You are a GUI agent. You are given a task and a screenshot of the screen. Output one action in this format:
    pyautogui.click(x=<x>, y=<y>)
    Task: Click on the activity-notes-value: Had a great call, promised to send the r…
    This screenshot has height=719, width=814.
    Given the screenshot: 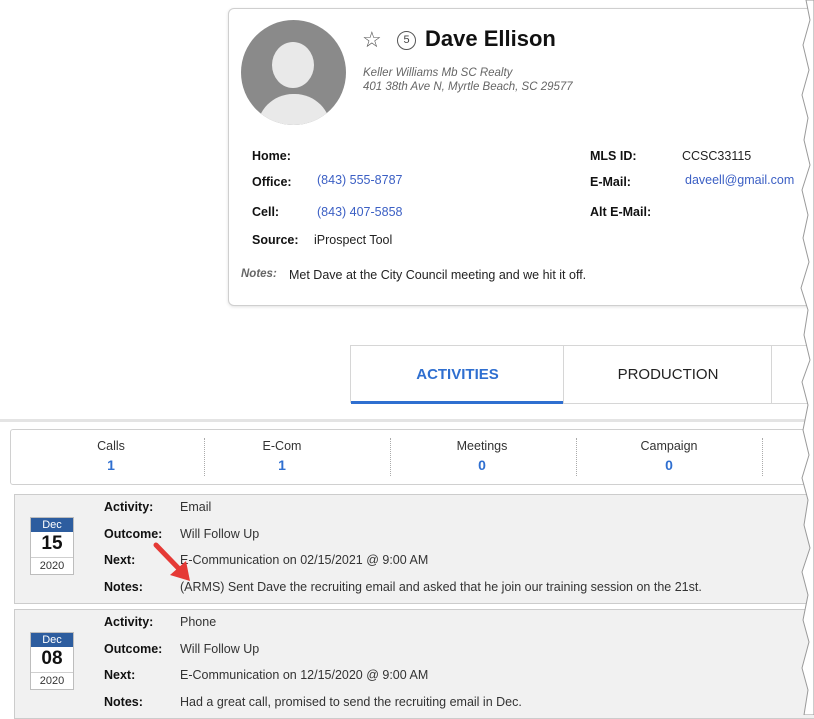 What is the action you would take?
    pyautogui.click(x=351, y=702)
    